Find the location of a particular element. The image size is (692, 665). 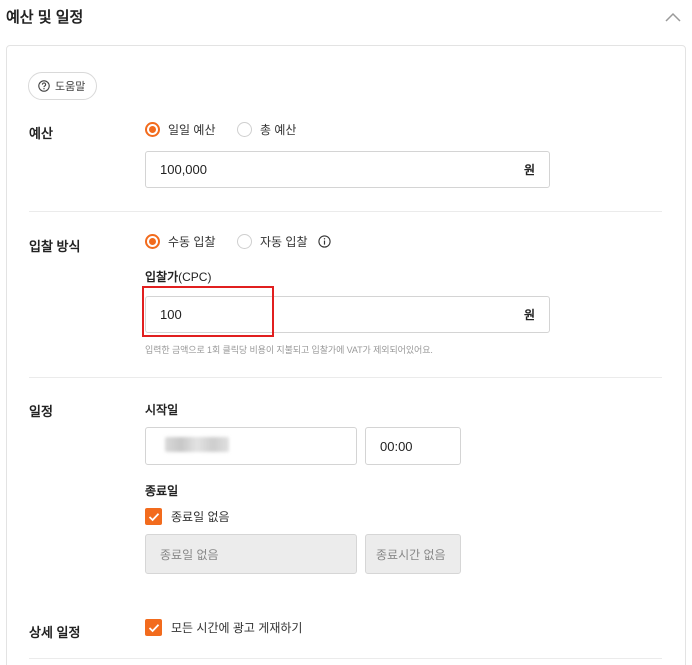

total-budget-radio: 총 예산 is located at coordinates (266, 129).